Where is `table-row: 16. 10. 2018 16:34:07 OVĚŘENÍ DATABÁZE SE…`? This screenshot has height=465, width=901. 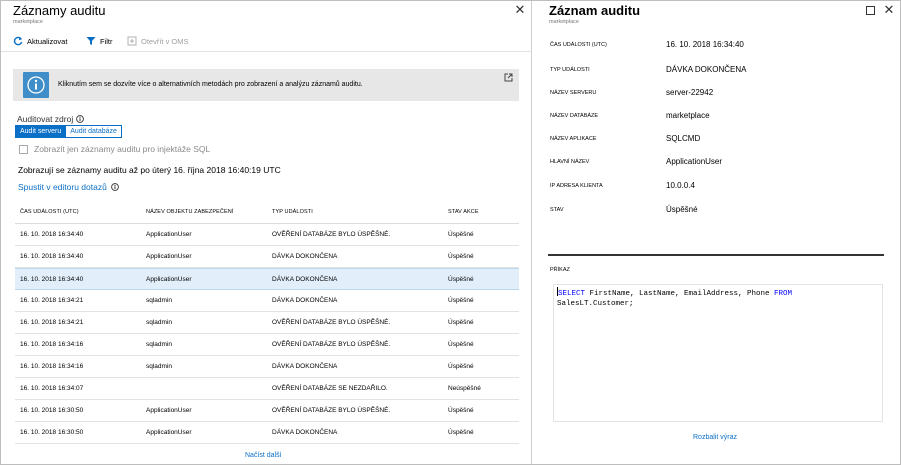
table-row: 16. 10. 2018 16:34:07 OVĚŘENÍ DATABÁZE SE… is located at coordinates (267, 389).